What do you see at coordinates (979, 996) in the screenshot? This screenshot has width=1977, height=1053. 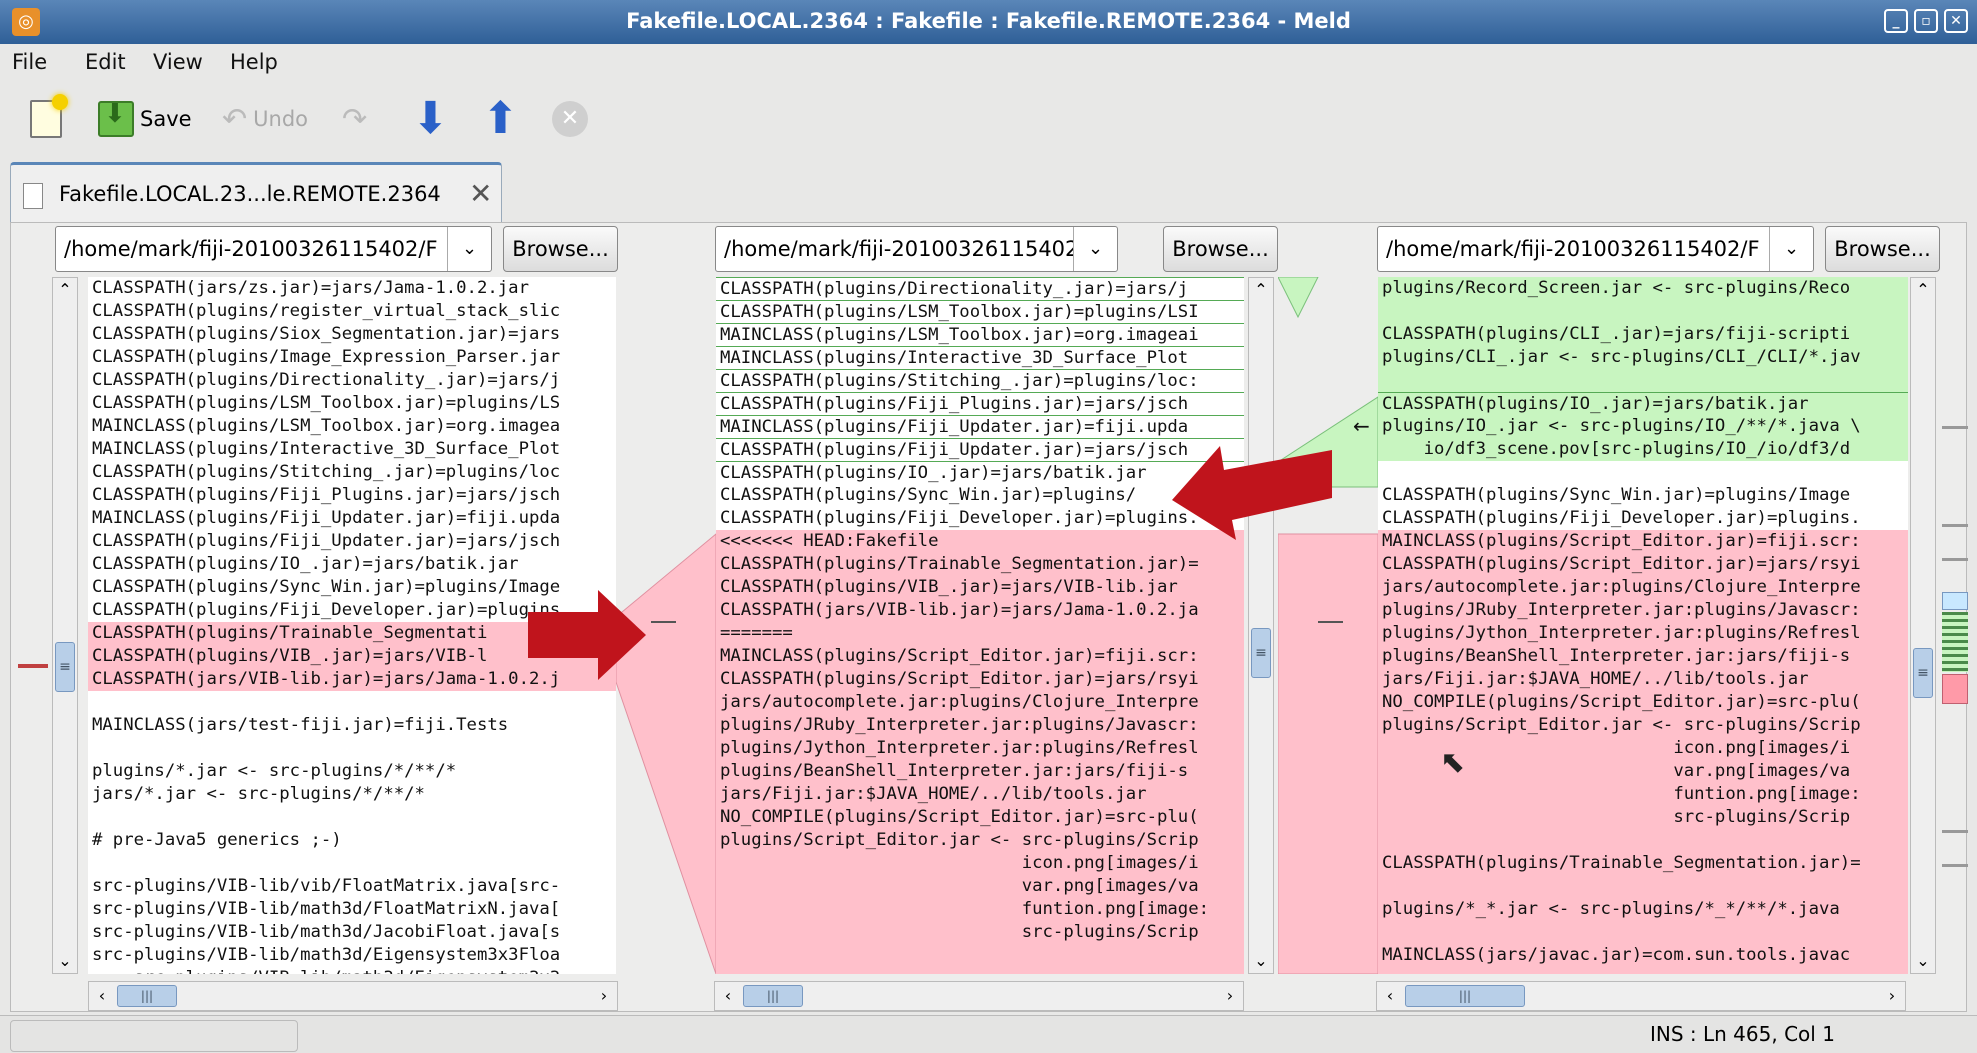 I see `middle-horizontal-scrollbar: ‹ ||| ›` at bounding box center [979, 996].